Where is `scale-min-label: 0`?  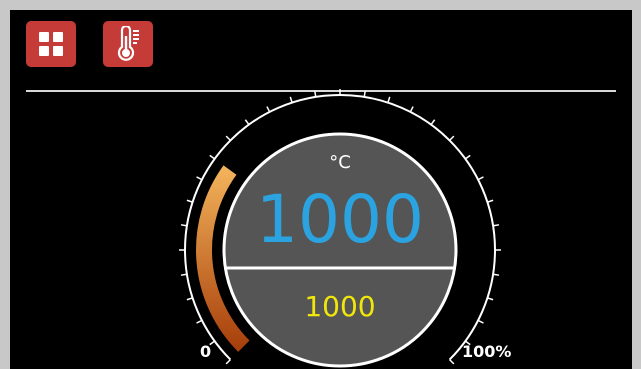 scale-min-label: 0 is located at coordinates (206, 351).